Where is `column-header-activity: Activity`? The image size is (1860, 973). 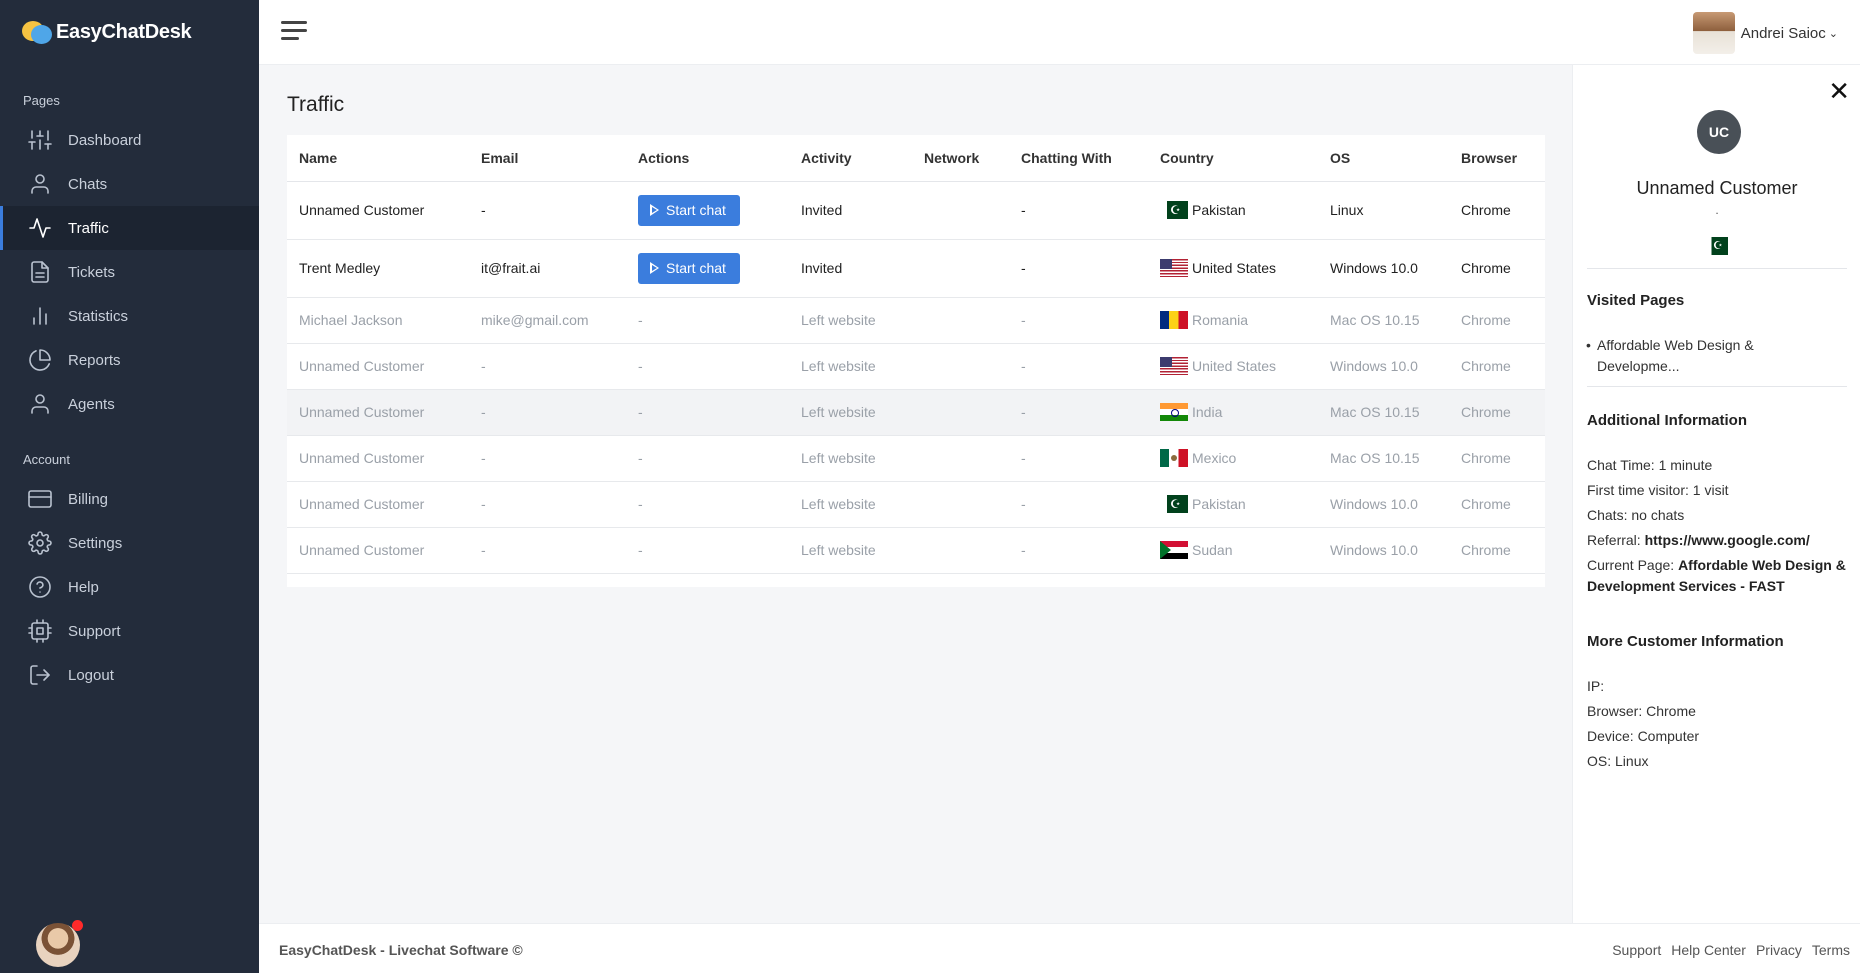 column-header-activity: Activity is located at coordinates (850, 158).